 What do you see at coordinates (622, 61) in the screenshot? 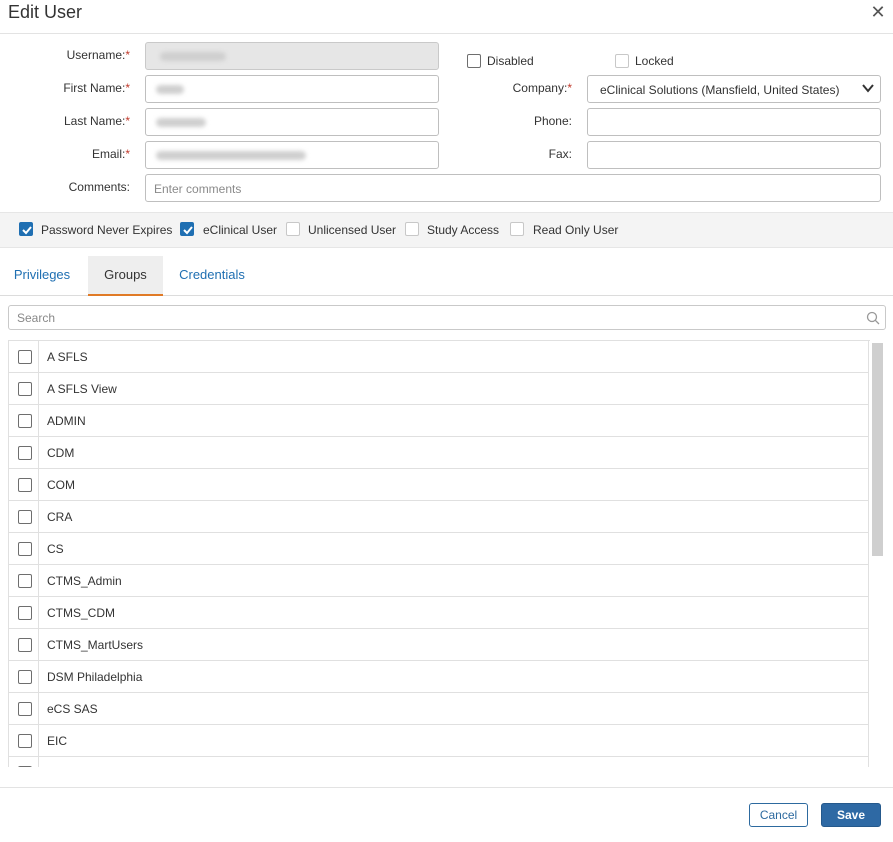
I see `locked-checkbox` at bounding box center [622, 61].